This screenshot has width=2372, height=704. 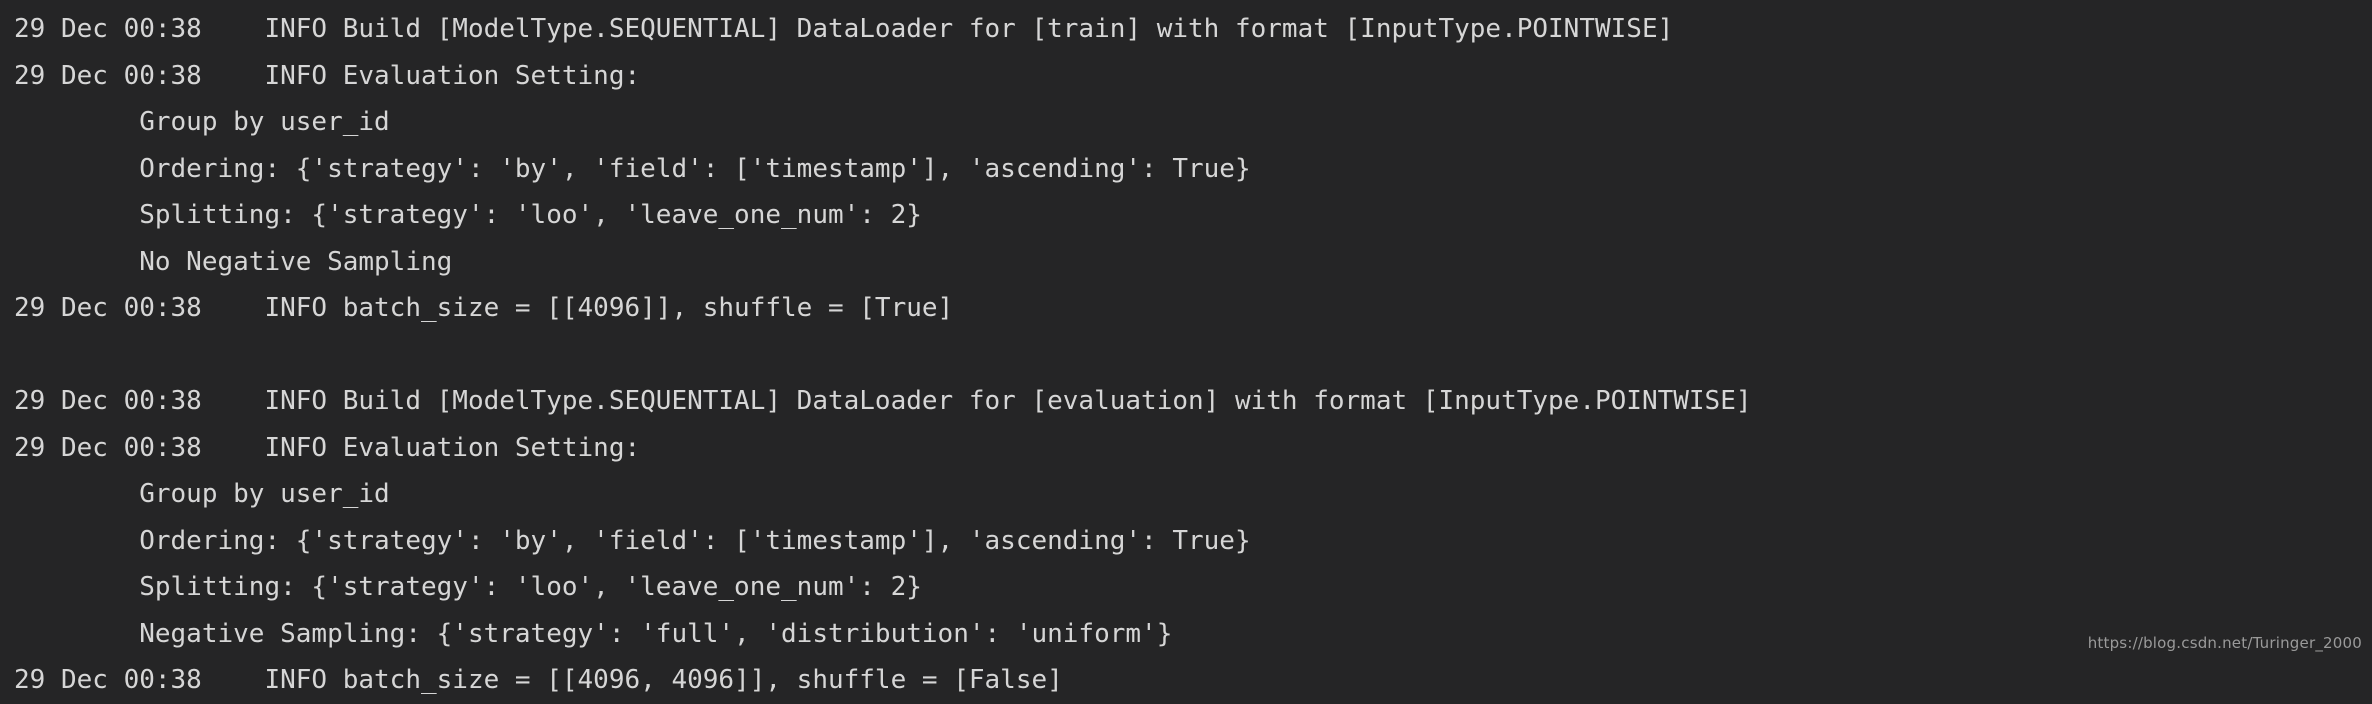 I want to click on log-line-blank, so click(x=1193, y=355).